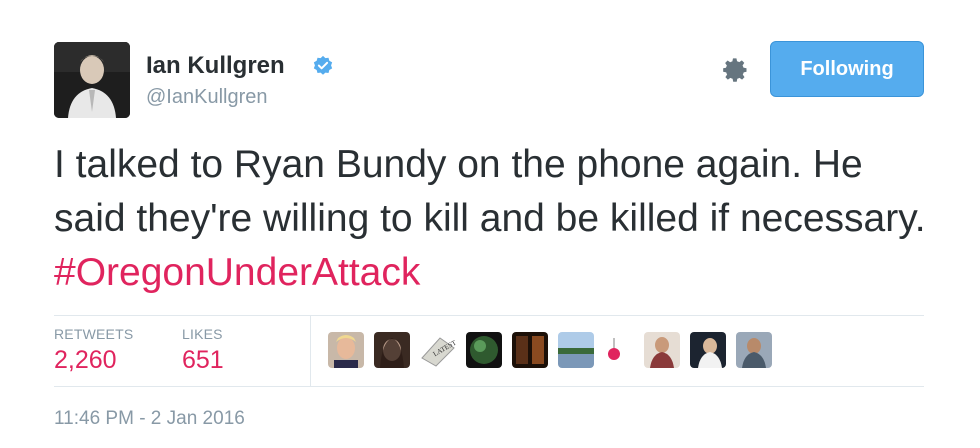  Describe the element at coordinates (530, 350) in the screenshot. I see `liker-avatar-5-icon` at that location.